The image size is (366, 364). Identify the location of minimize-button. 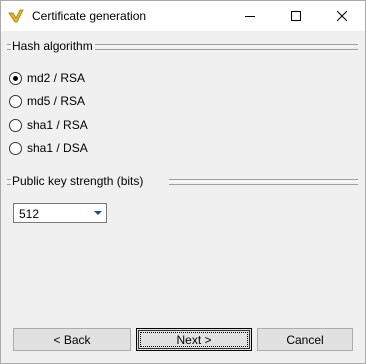
(250, 16).